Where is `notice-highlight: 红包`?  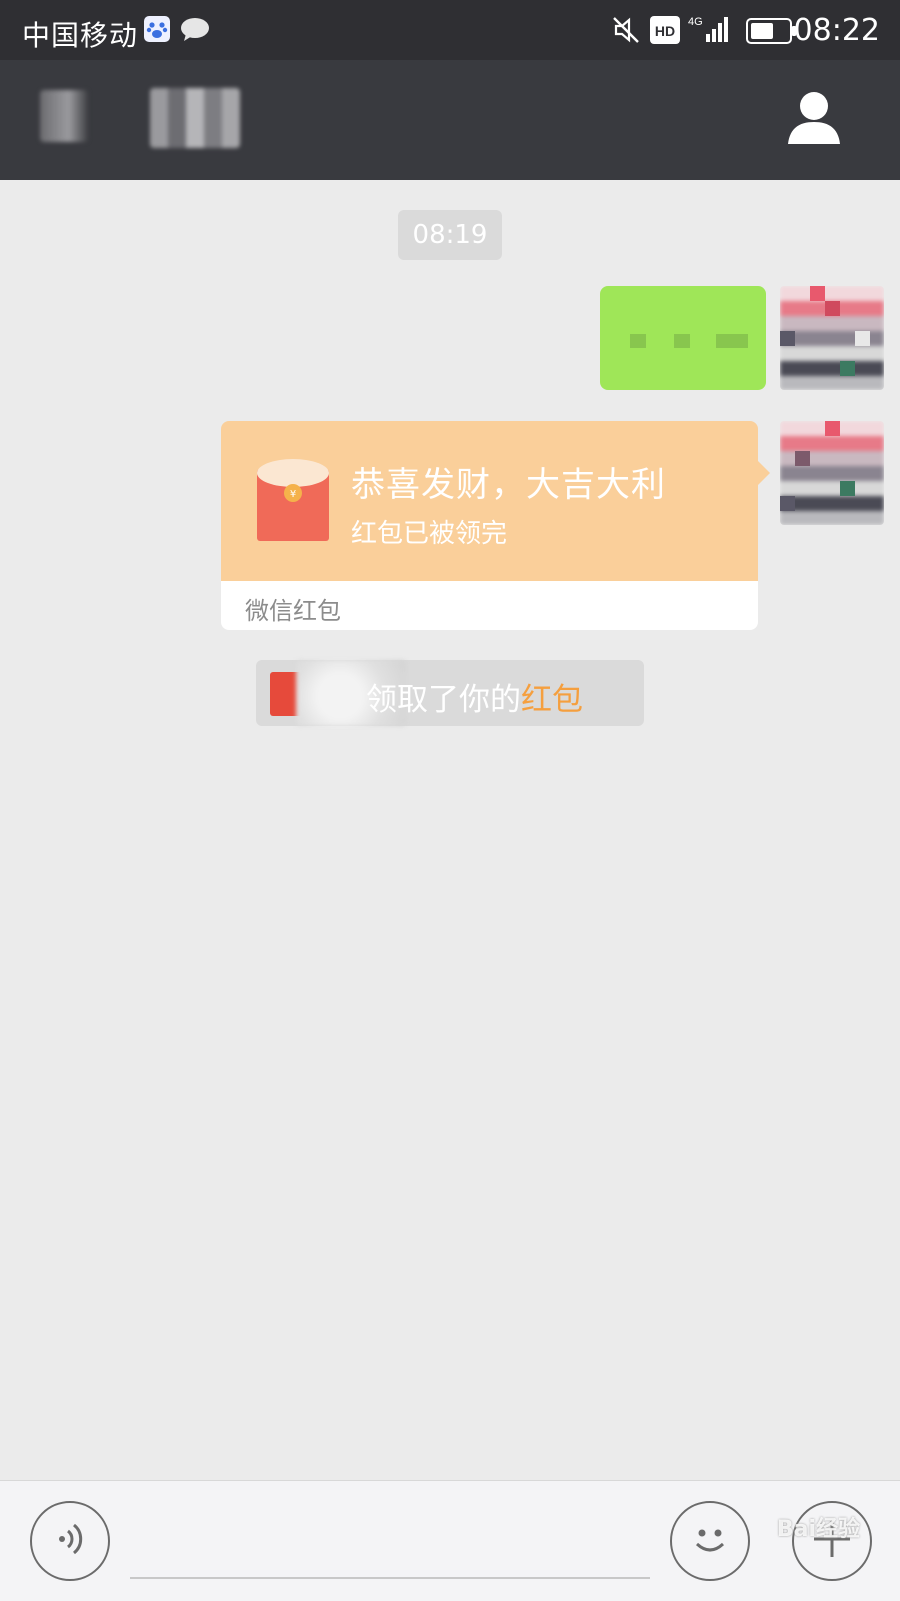
notice-highlight: 红包 is located at coordinates (552, 700).